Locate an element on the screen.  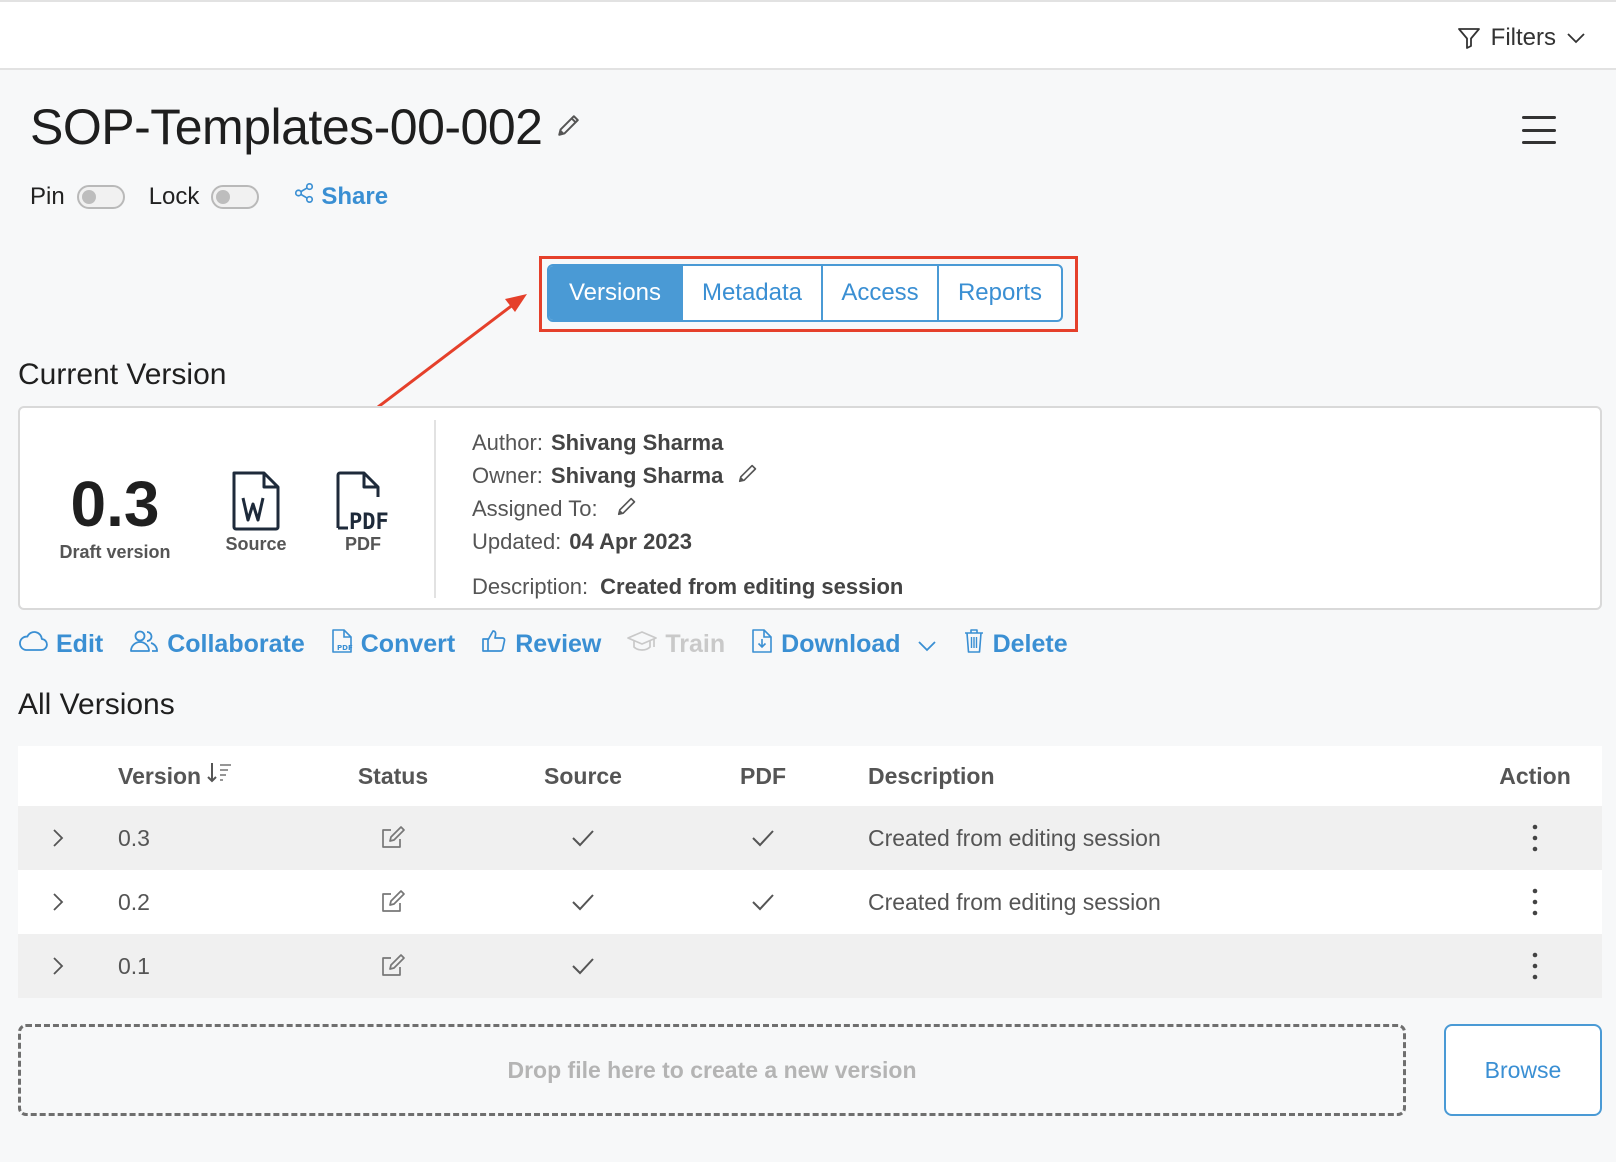
lock-label: Lock is located at coordinates (174, 196).